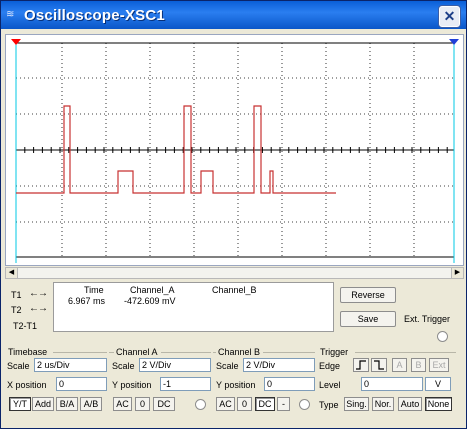 Image resolution: width=467 pixels, height=429 pixels. What do you see at coordinates (70, 365) in the screenshot?
I see `timebase-scale-field: 2 us/Div` at bounding box center [70, 365].